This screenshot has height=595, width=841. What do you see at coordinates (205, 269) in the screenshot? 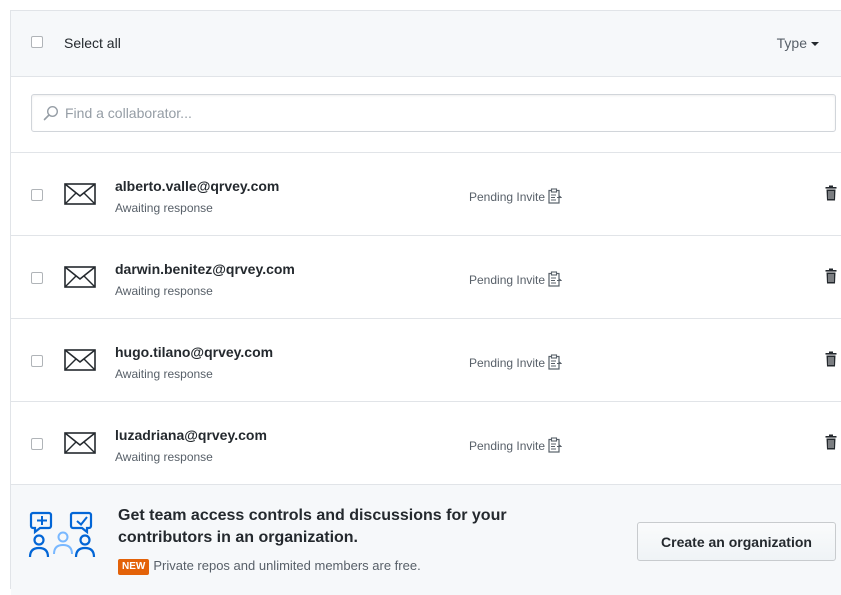
I see `collaborator-email: darwin.benitez@qrvey.com` at bounding box center [205, 269].